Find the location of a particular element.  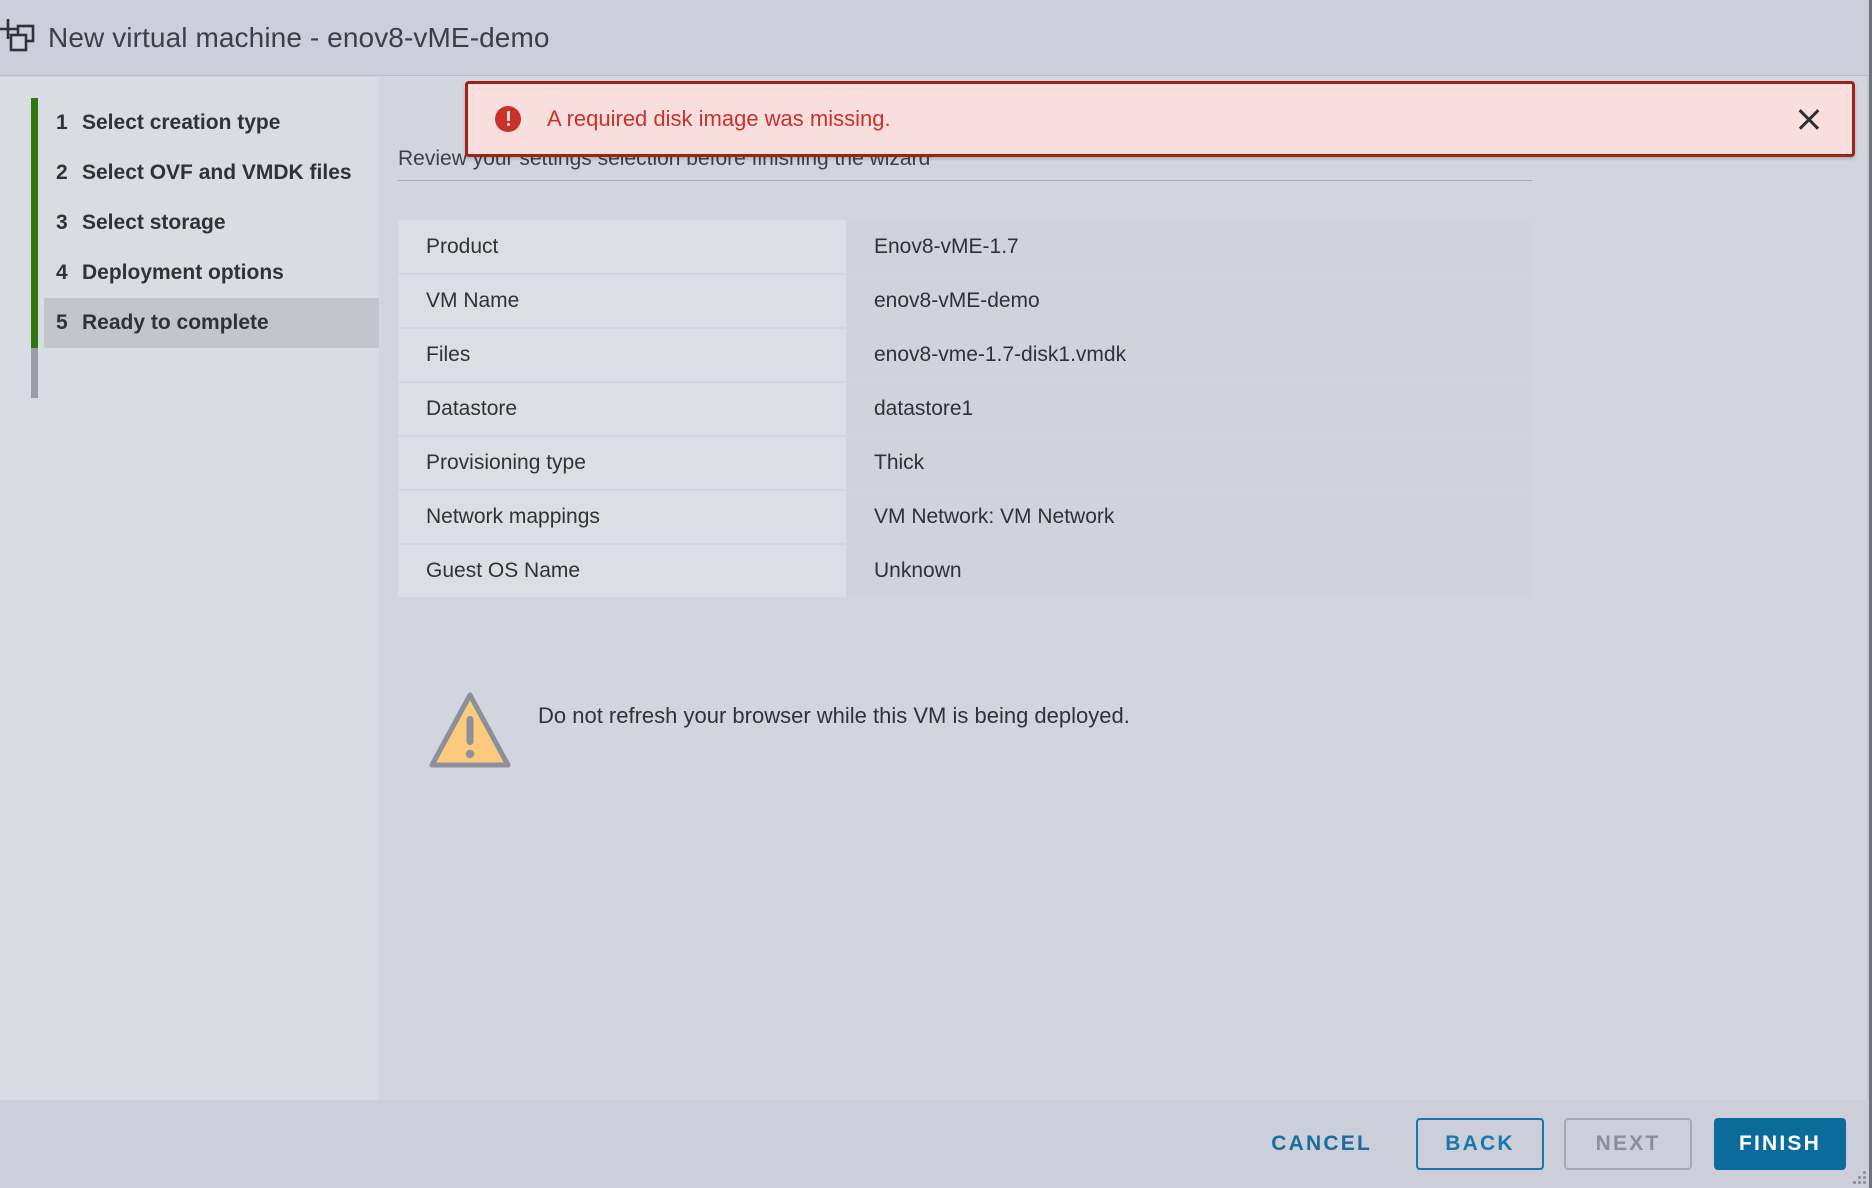

sidebar-item-deployment-options: 4 Deployment options is located at coordinates (189, 273).